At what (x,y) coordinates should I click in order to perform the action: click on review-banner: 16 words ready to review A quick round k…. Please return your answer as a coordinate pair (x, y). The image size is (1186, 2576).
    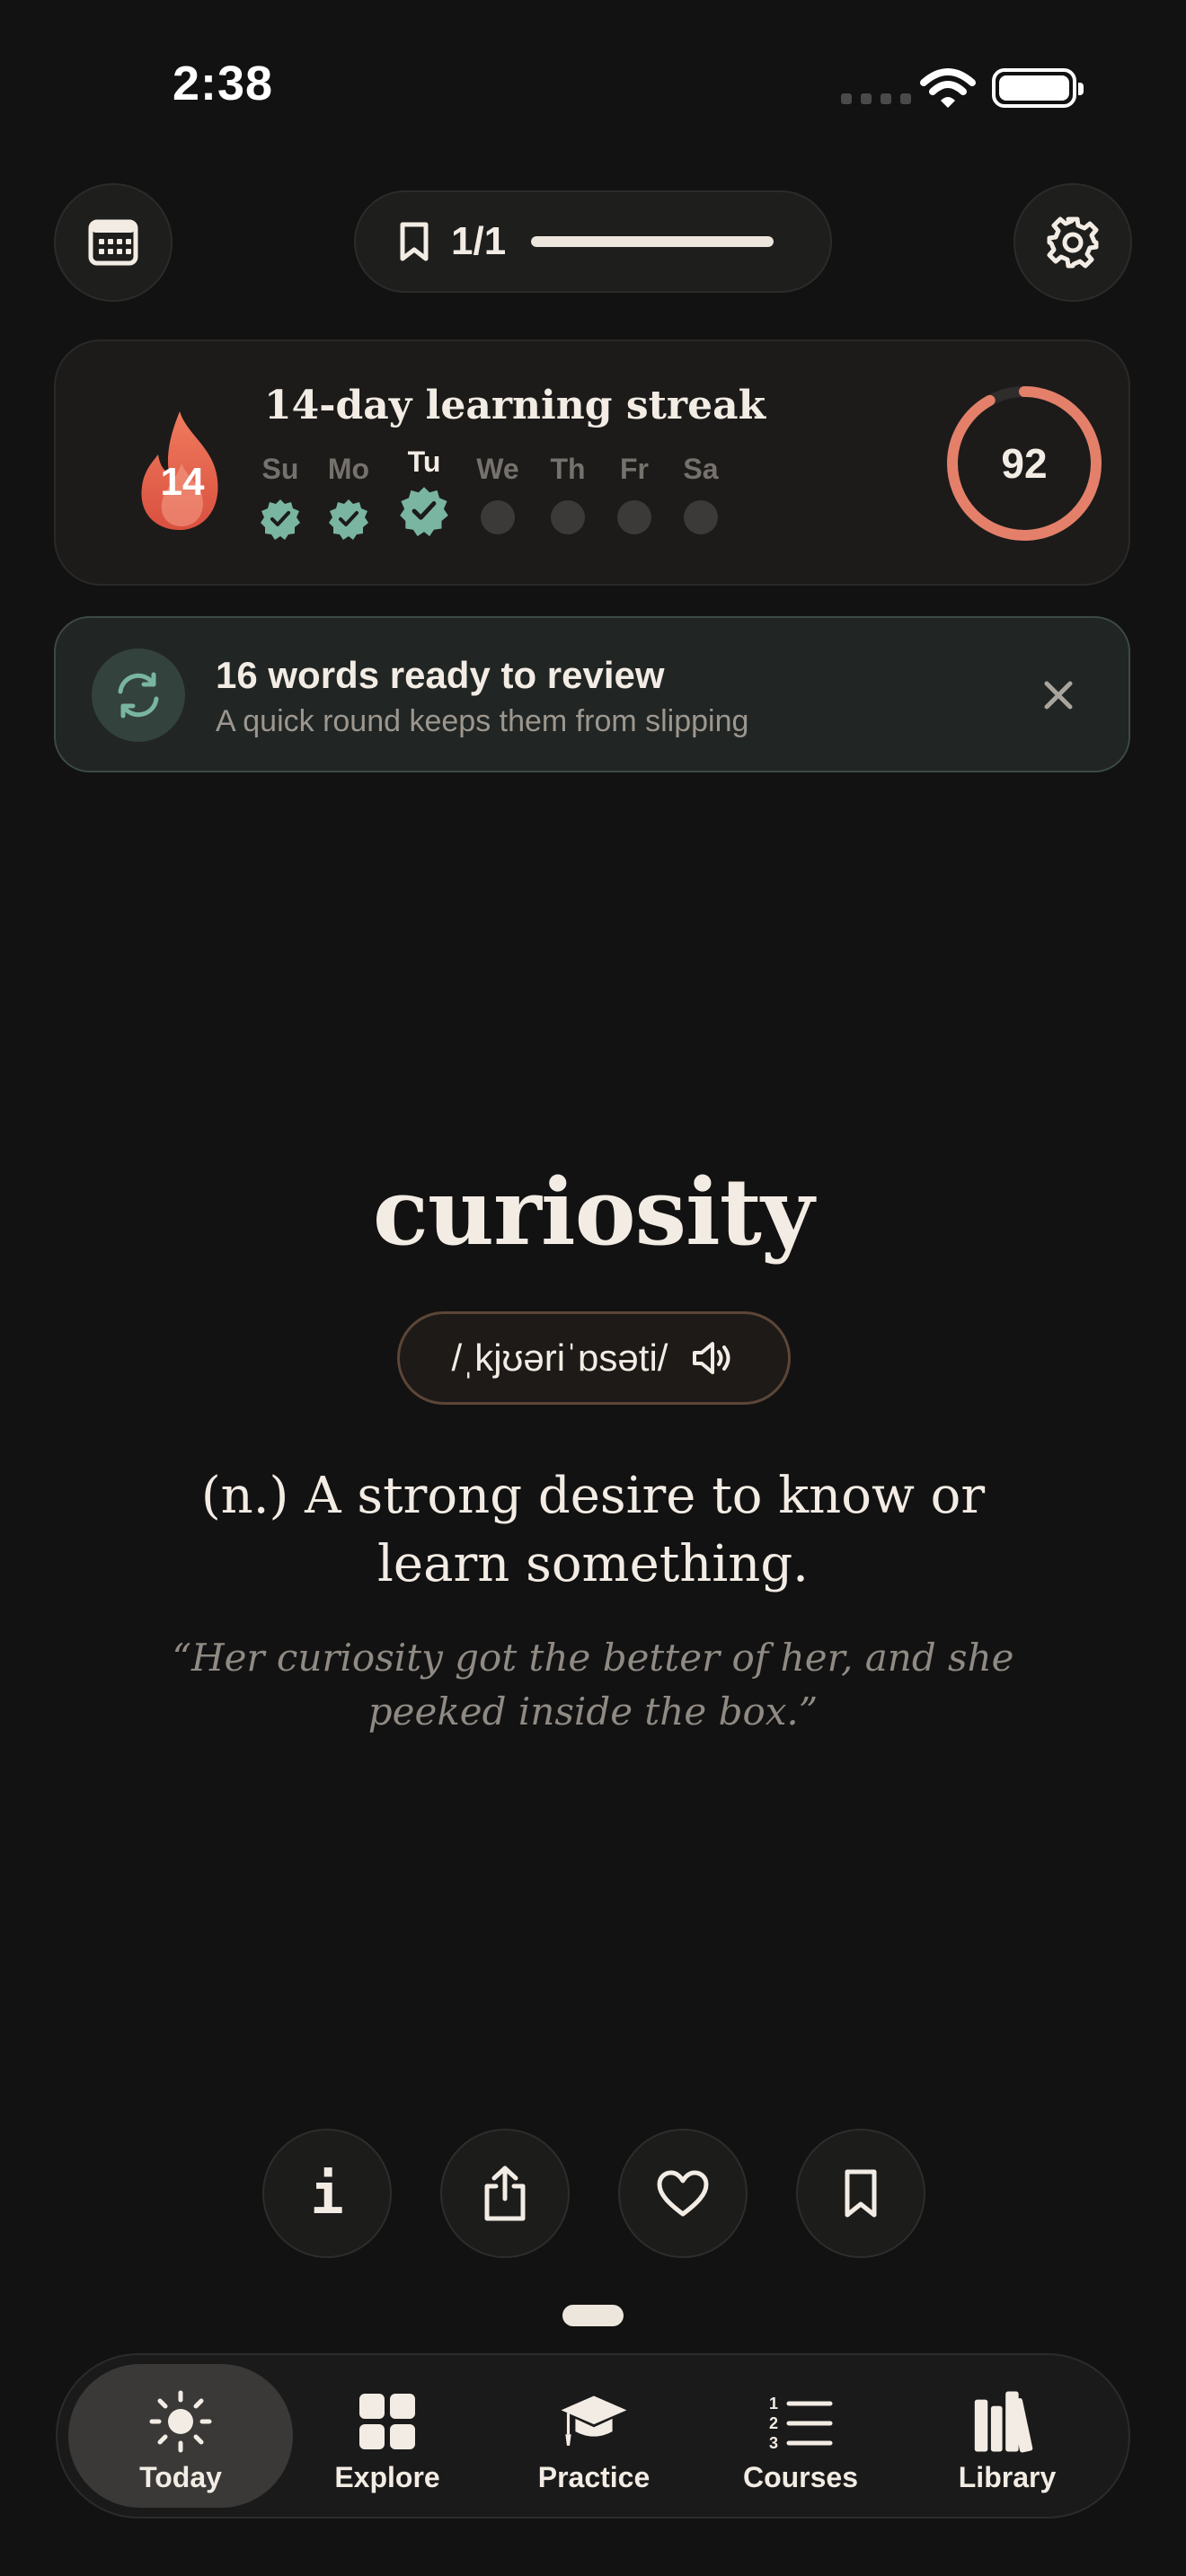
    Looking at the image, I should click on (592, 694).